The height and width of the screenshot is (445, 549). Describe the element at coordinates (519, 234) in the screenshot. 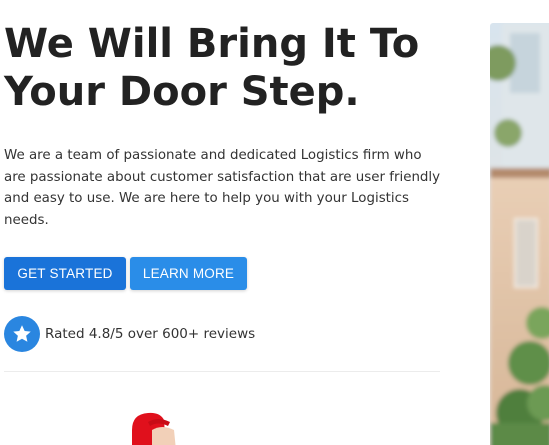

I see `house-photo-image` at that location.